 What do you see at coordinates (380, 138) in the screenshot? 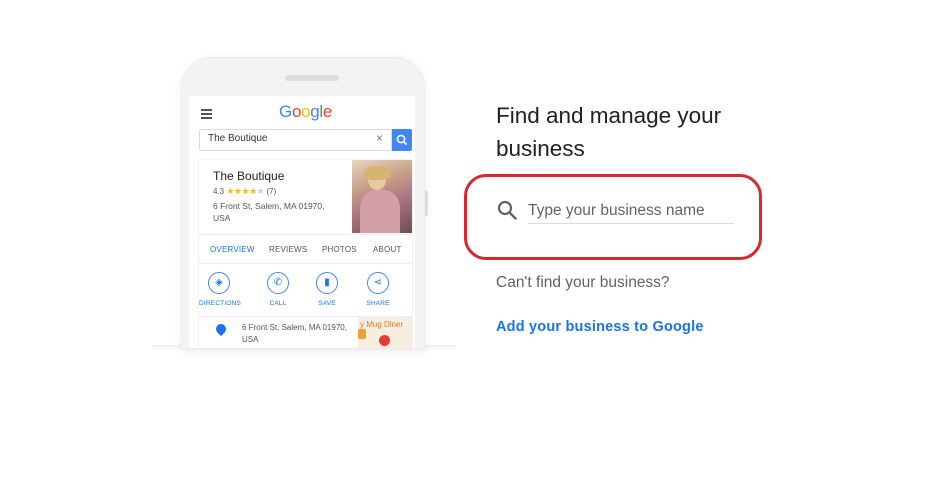
I see `clear-icon: ×` at bounding box center [380, 138].